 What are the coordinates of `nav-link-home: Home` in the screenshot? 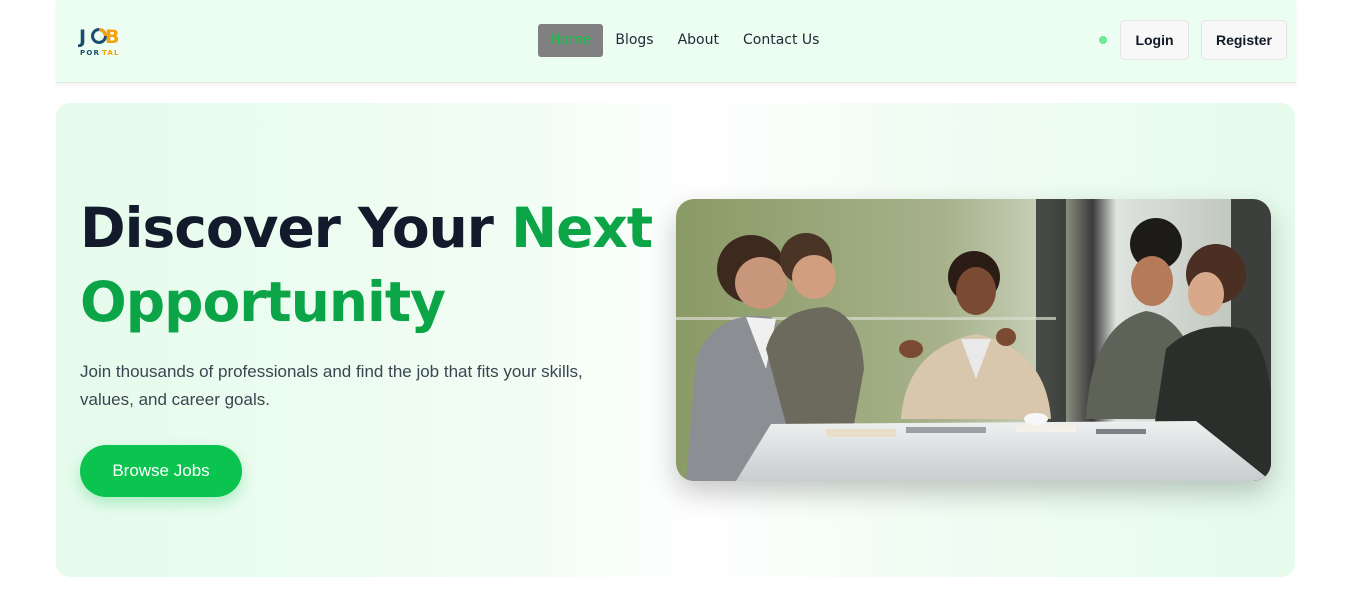 It's located at (571, 40).